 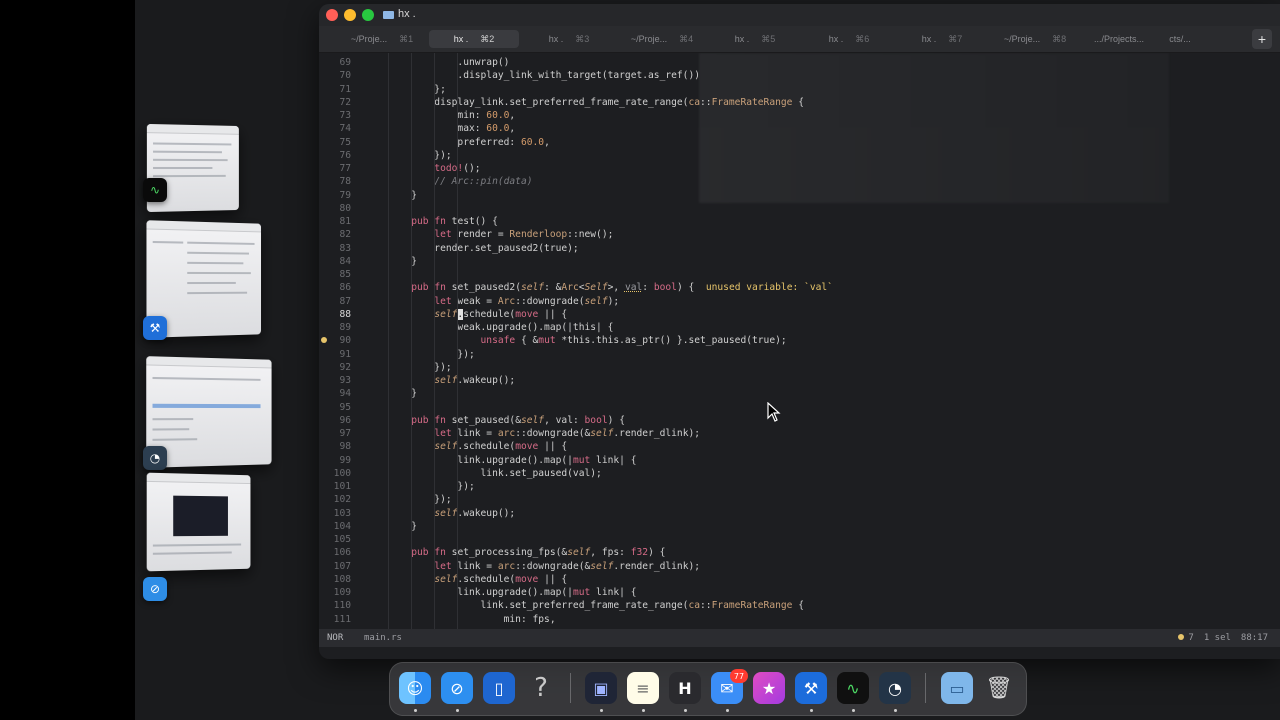 What do you see at coordinates (789, 592) in the screenshot?
I see `code-line: 109 link.upgrade().map(|mut link| {` at bounding box center [789, 592].